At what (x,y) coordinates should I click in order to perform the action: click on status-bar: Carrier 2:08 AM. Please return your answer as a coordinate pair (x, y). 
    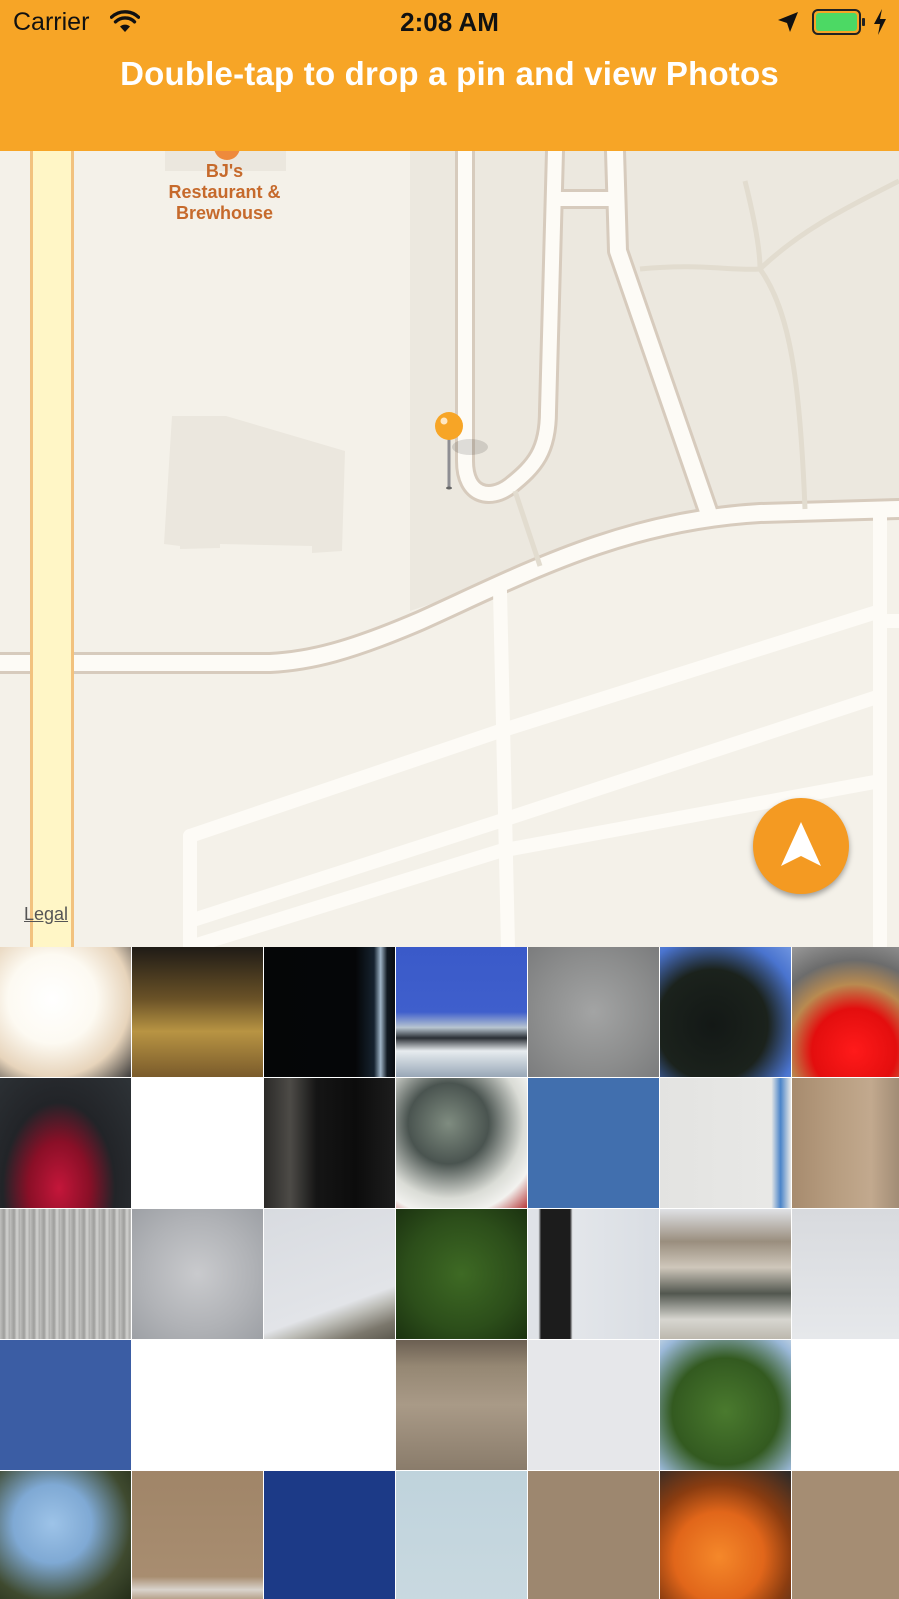
    Looking at the image, I should click on (449, 22).